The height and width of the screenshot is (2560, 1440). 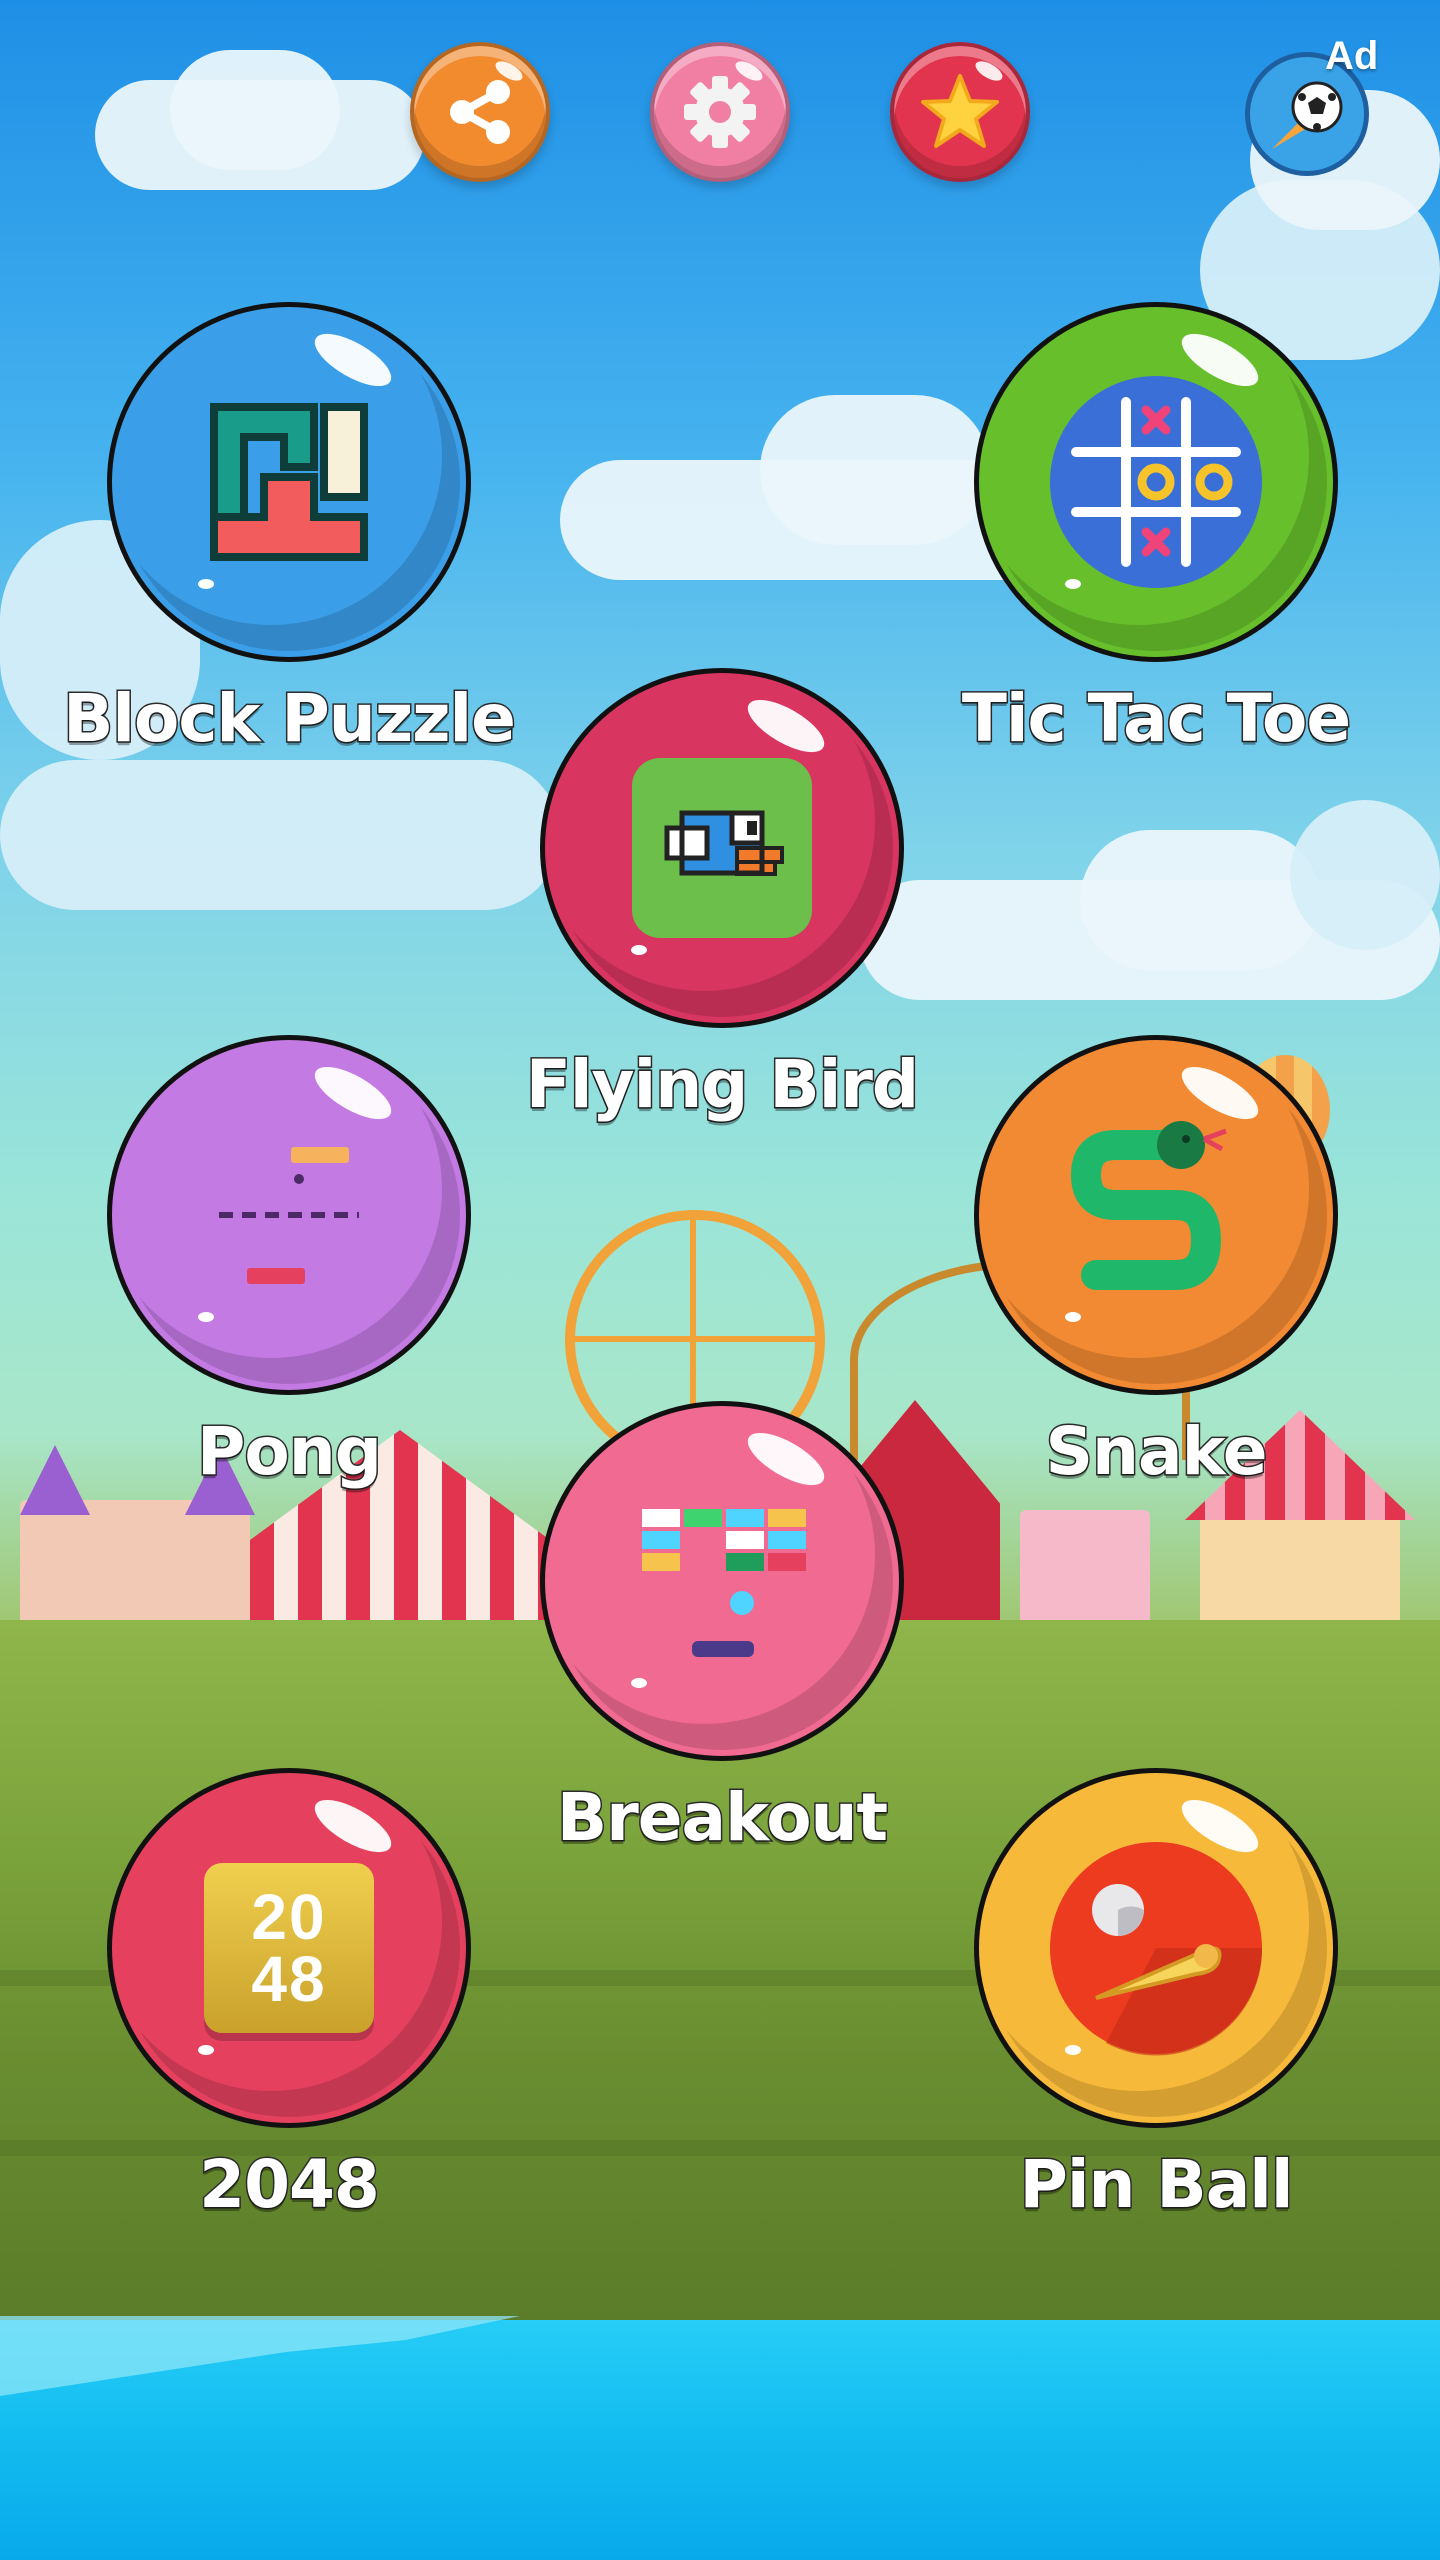 What do you see at coordinates (290, 1452) in the screenshot?
I see `game-label: Pong` at bounding box center [290, 1452].